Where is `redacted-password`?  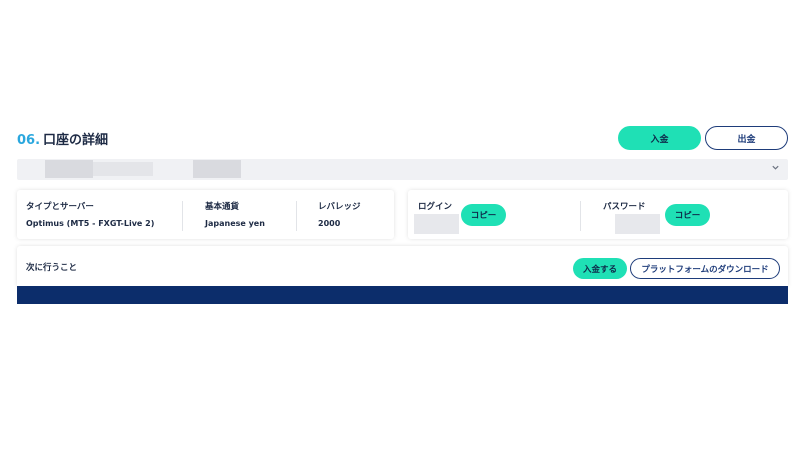
redacted-password is located at coordinates (637, 224).